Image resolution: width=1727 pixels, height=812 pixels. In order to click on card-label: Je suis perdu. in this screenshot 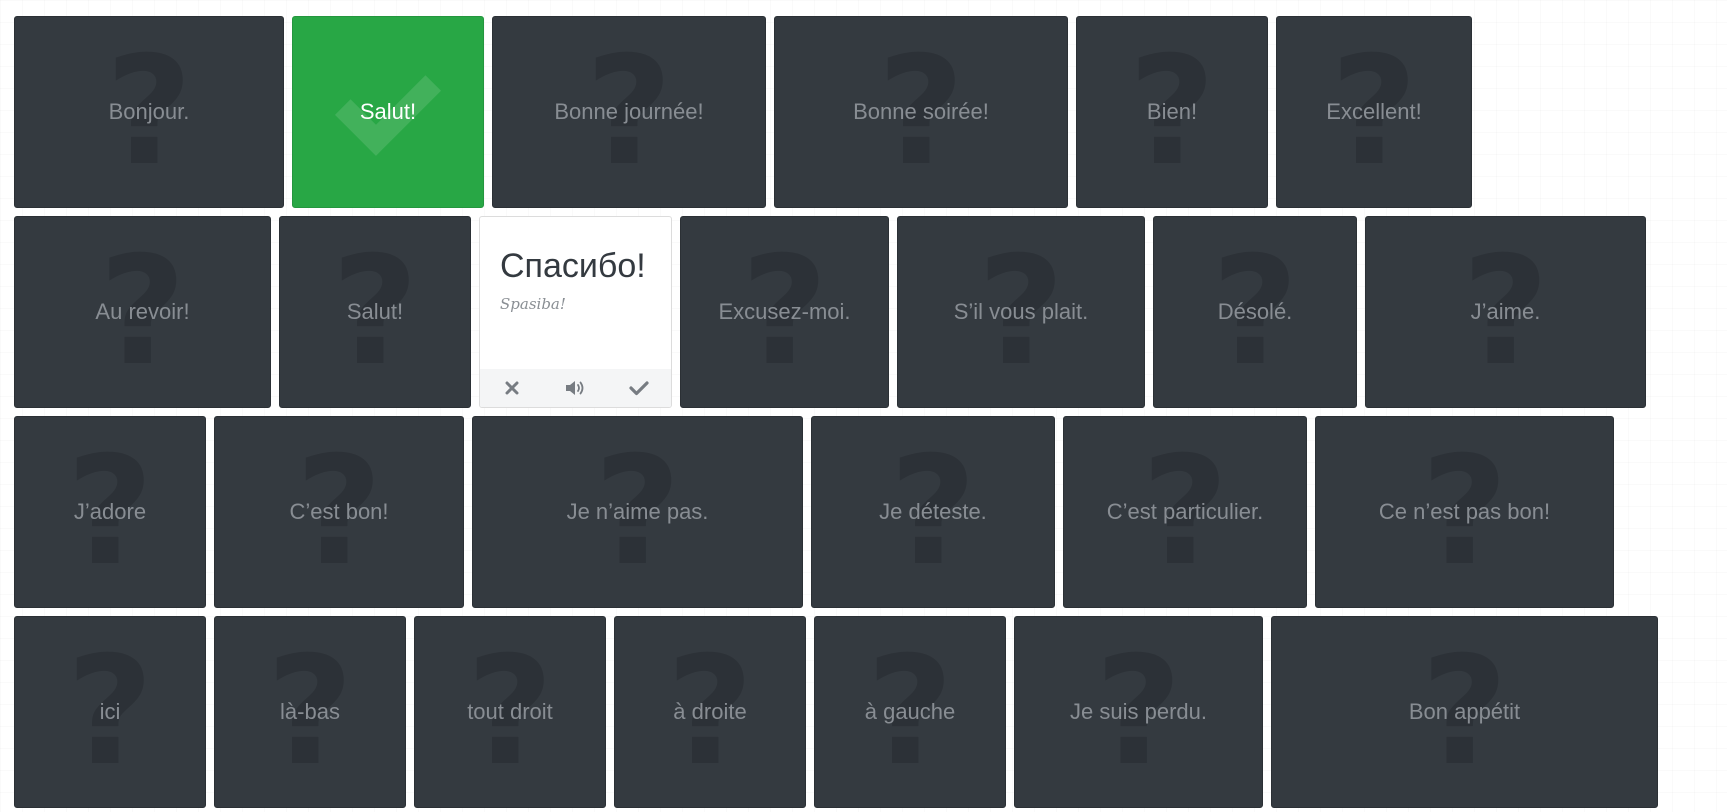, I will do `click(1138, 711)`.